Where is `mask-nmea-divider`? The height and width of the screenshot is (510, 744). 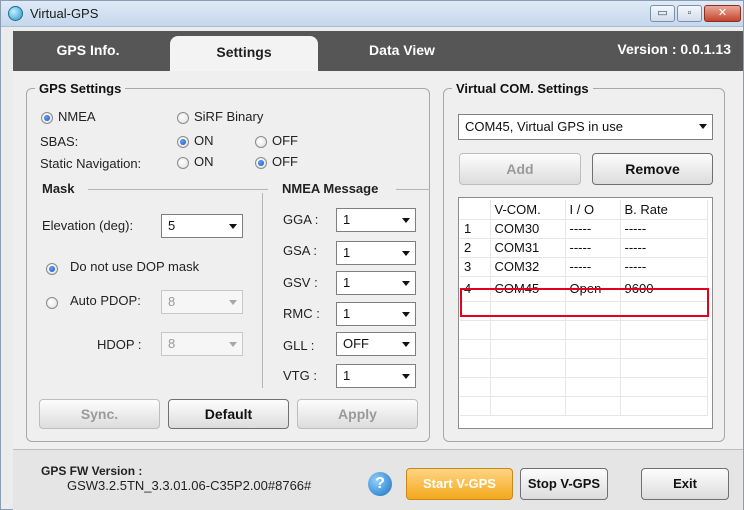
mask-nmea-divider is located at coordinates (262, 290).